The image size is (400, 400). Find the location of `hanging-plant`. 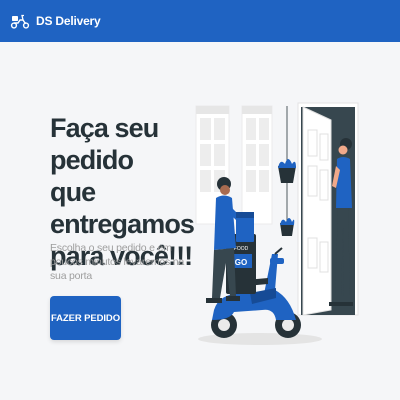

hanging-plant is located at coordinates (287, 171).